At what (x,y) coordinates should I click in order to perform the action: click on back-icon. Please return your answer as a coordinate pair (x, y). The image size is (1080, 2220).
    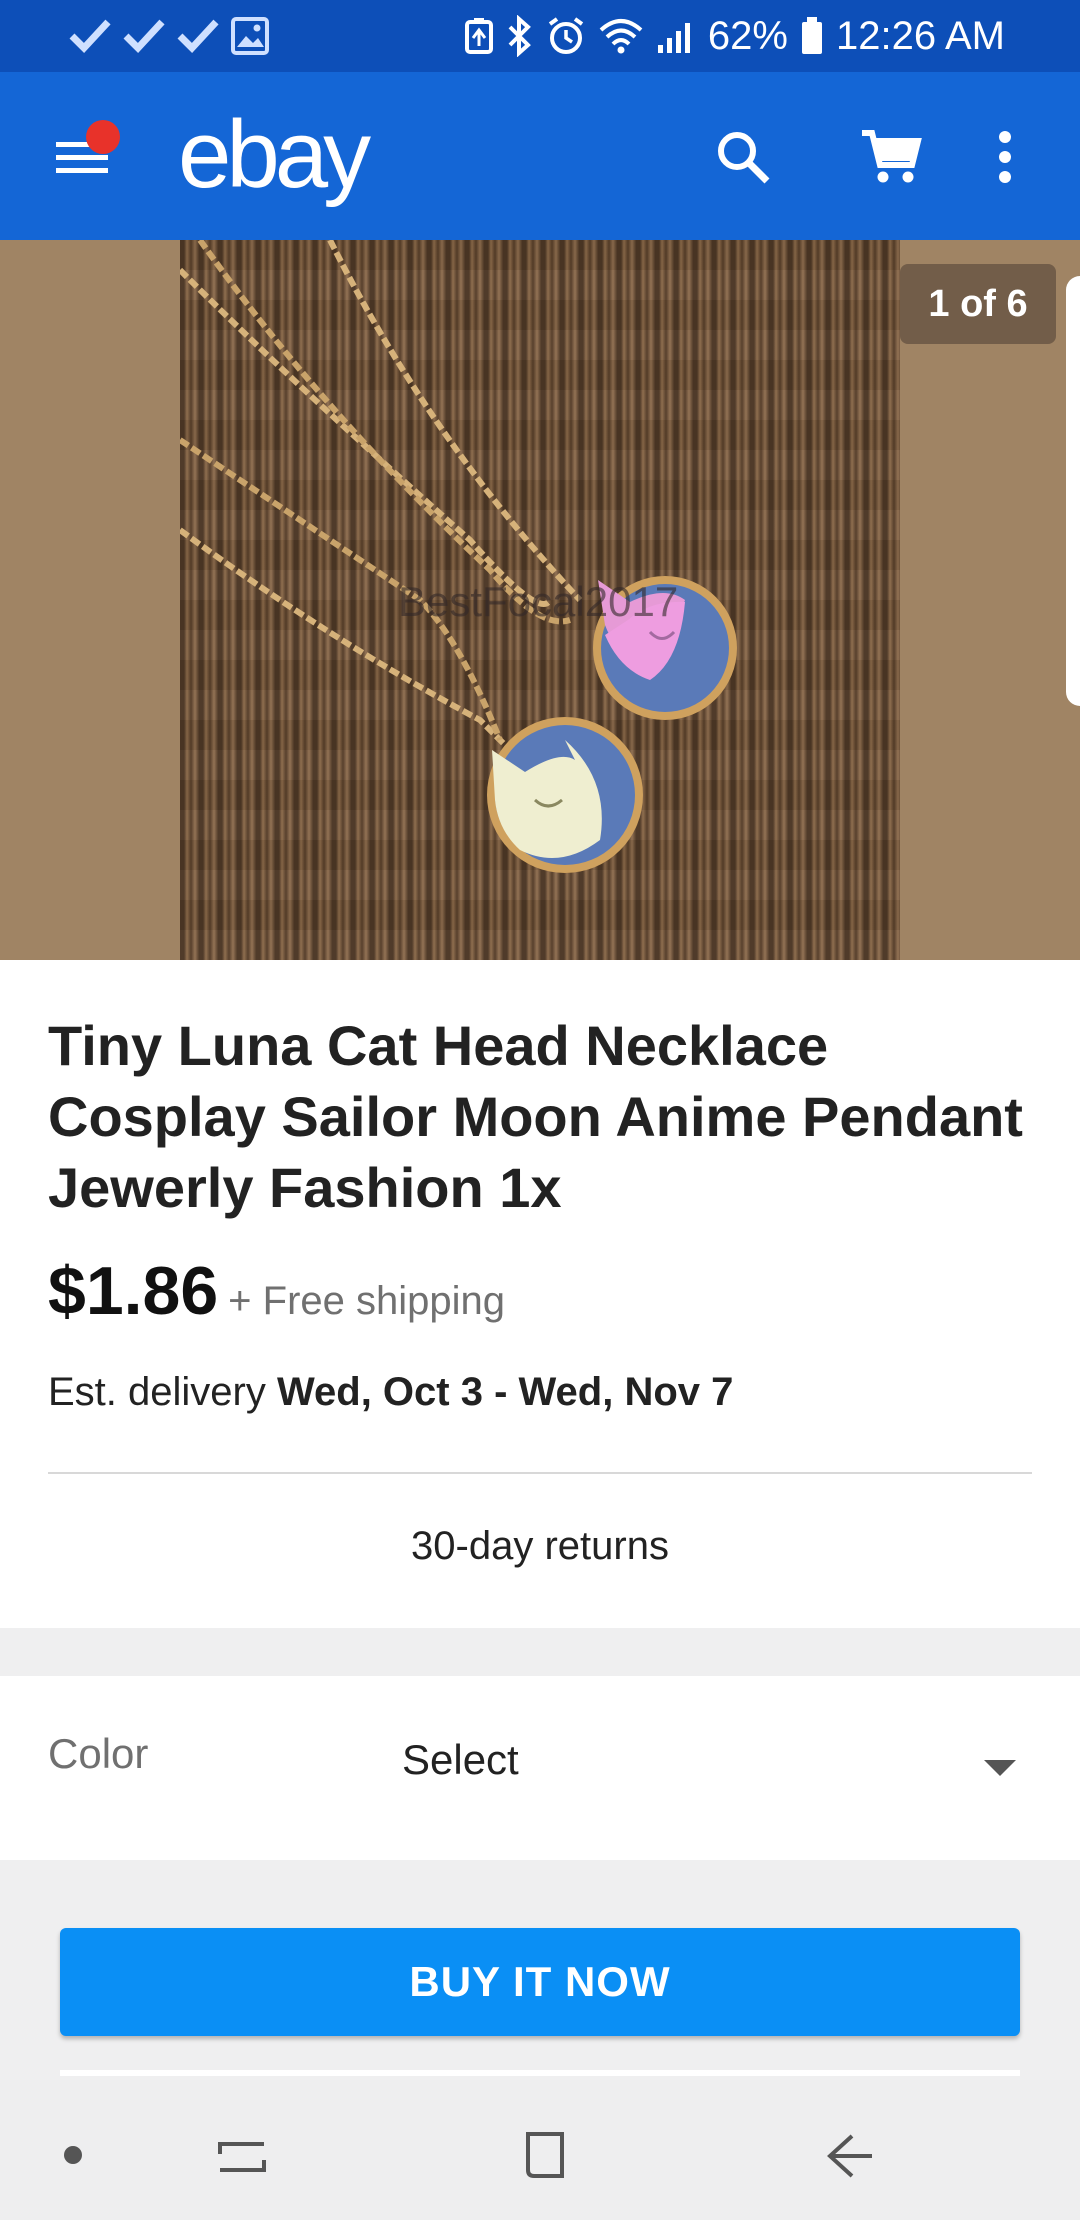
    Looking at the image, I should click on (846, 2156).